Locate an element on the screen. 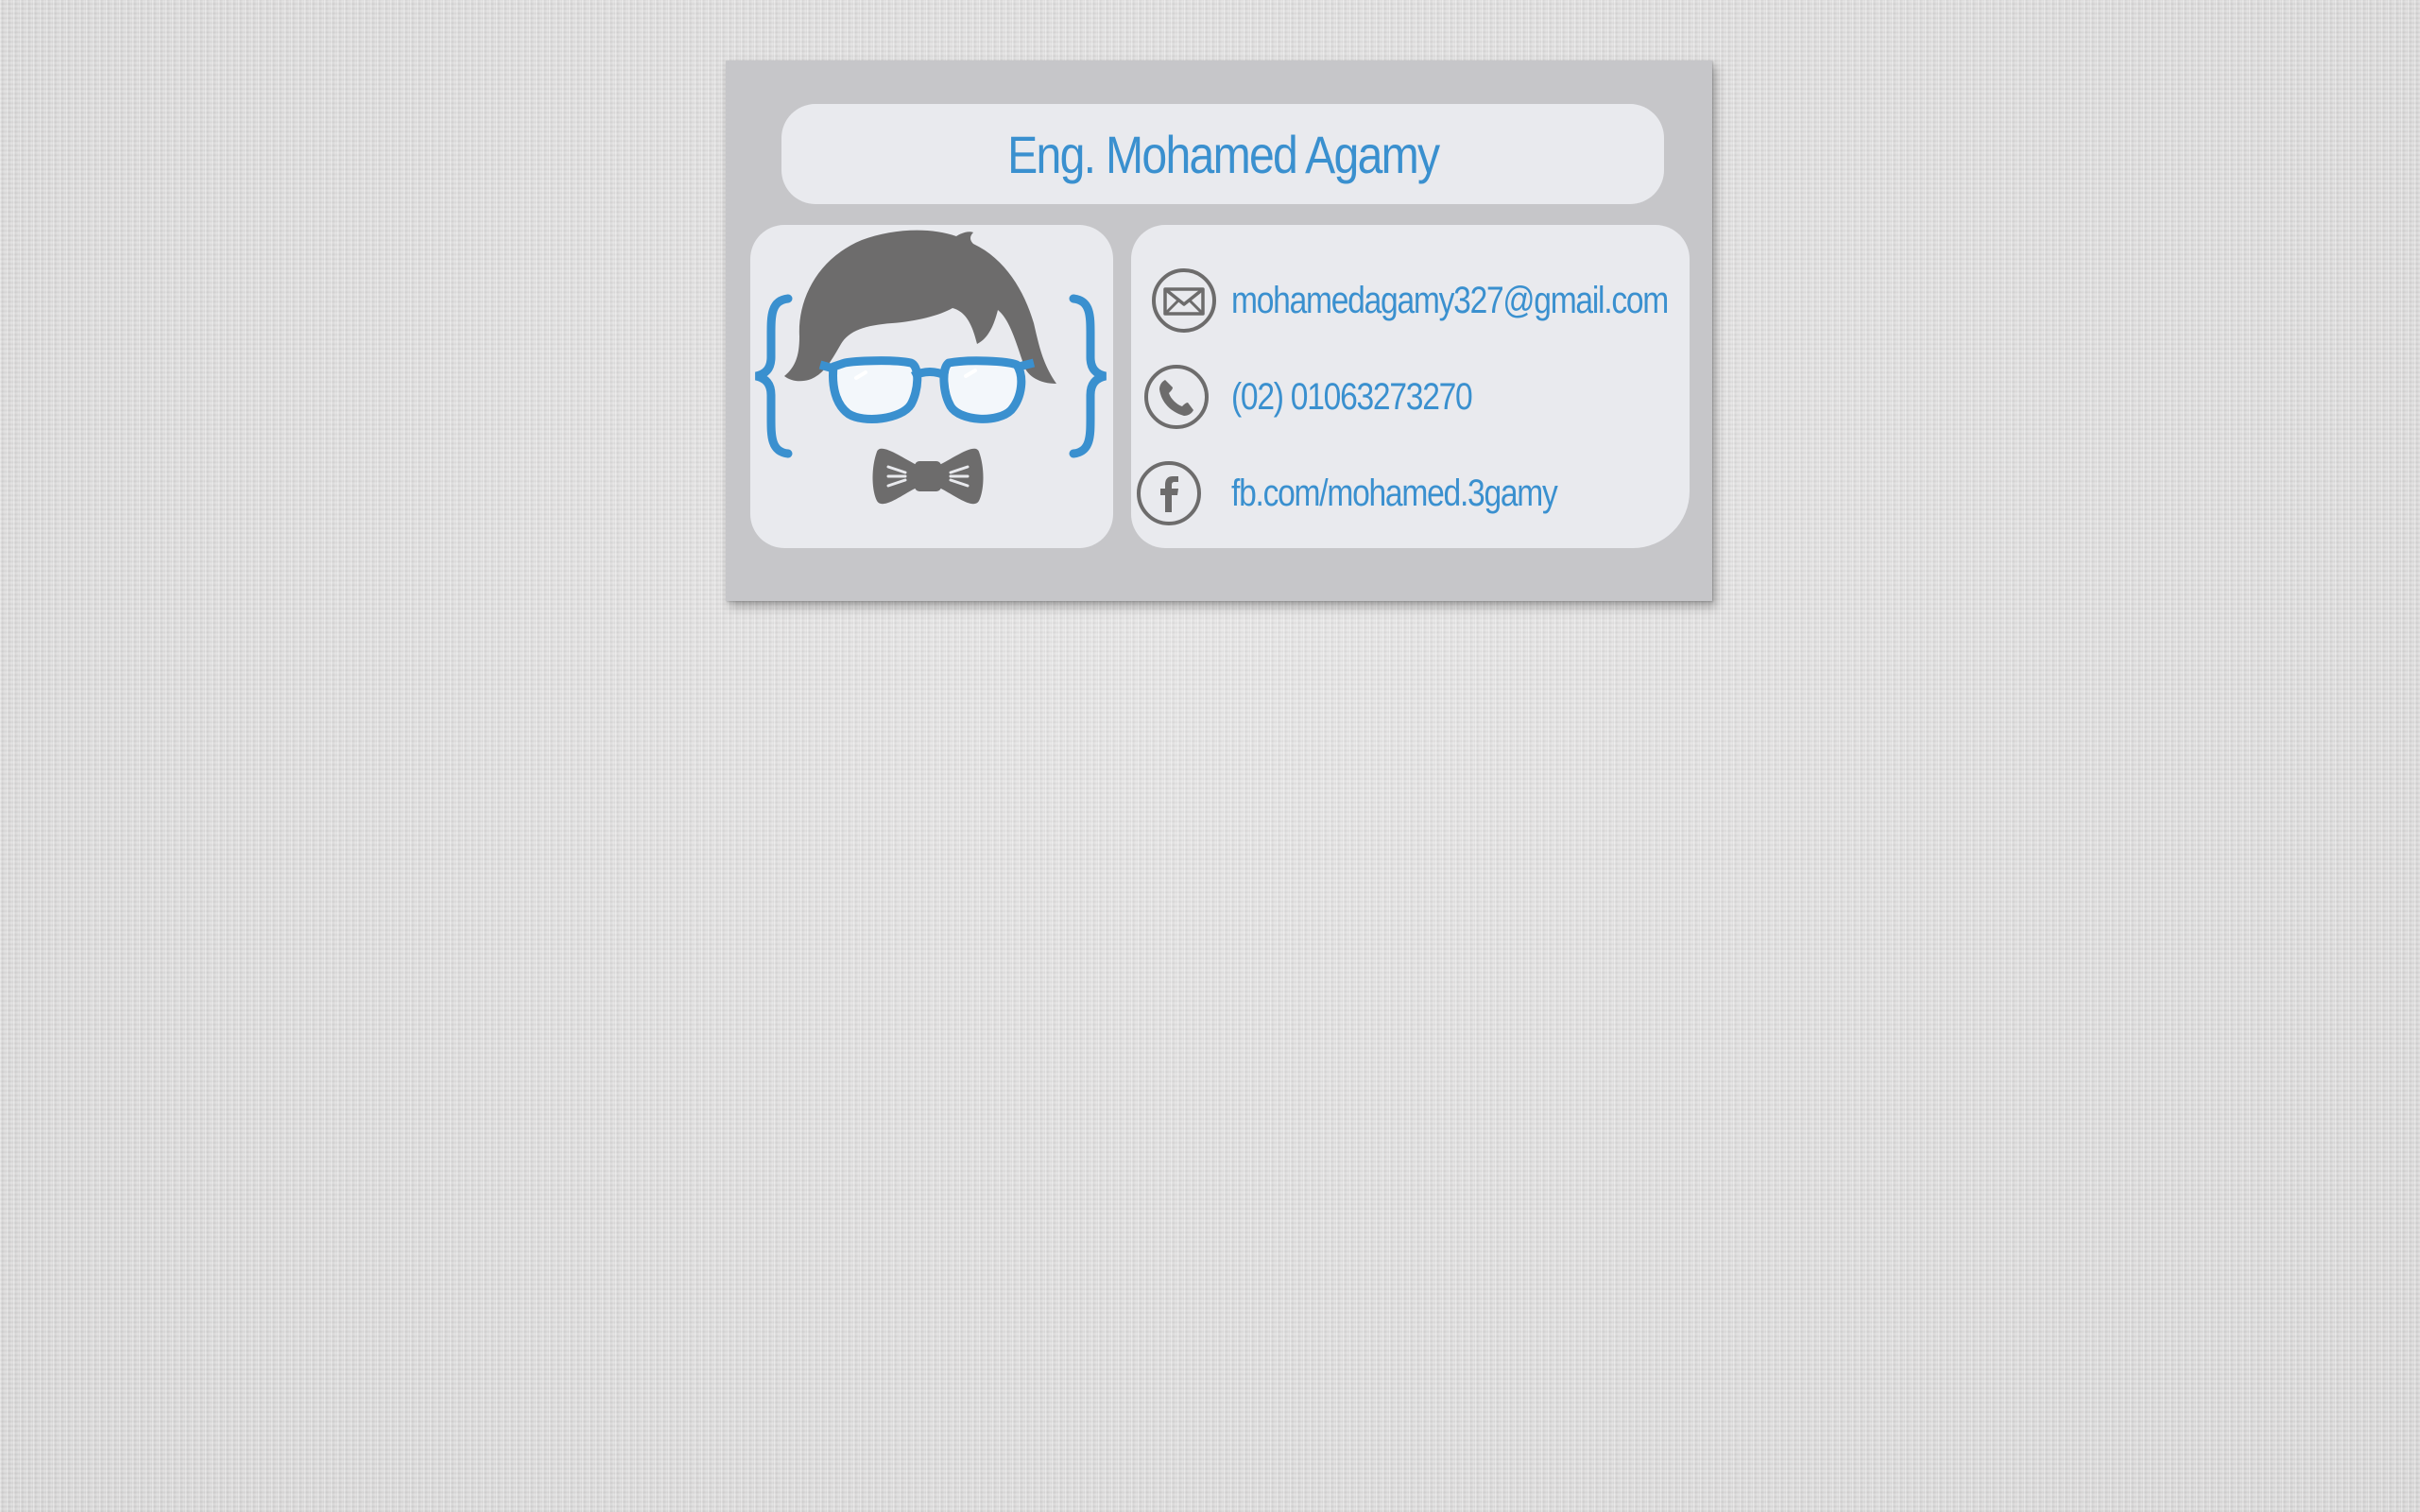  card-name: Eng. Mohamed Agamy is located at coordinates (1223, 154).